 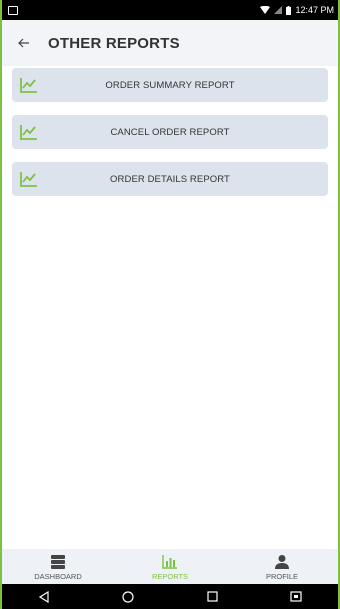 I want to click on signal-icon, so click(x=278, y=10).